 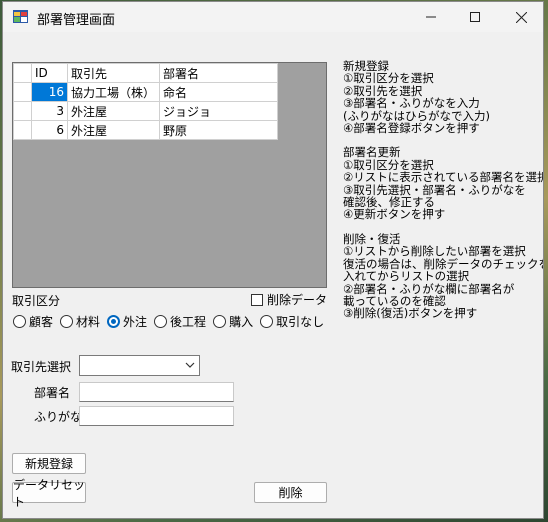 I want to click on busho-input, so click(x=156, y=392).